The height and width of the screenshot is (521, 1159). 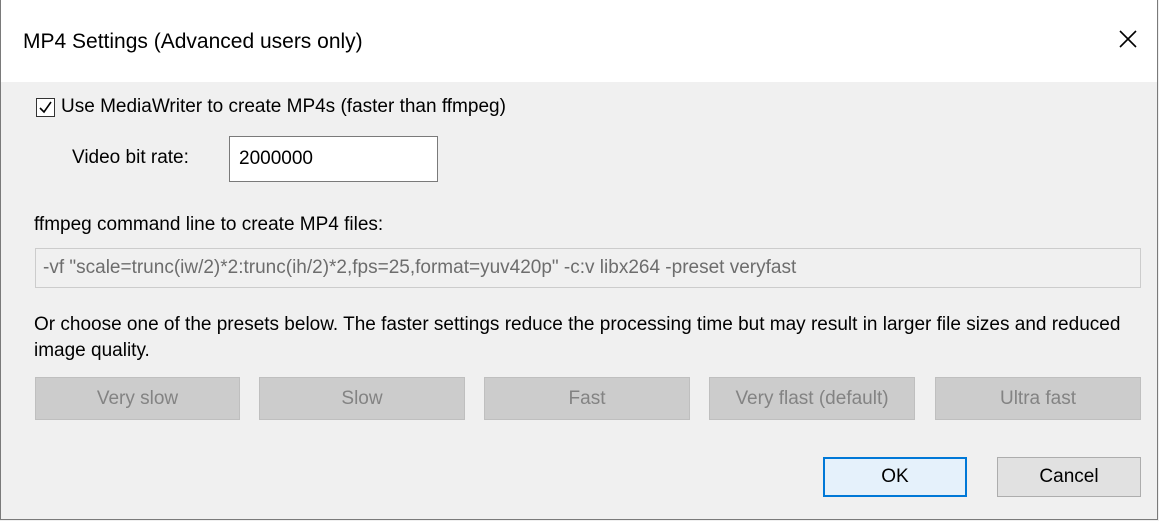 What do you see at coordinates (1069, 477) in the screenshot?
I see `cancel-button: Cancel` at bounding box center [1069, 477].